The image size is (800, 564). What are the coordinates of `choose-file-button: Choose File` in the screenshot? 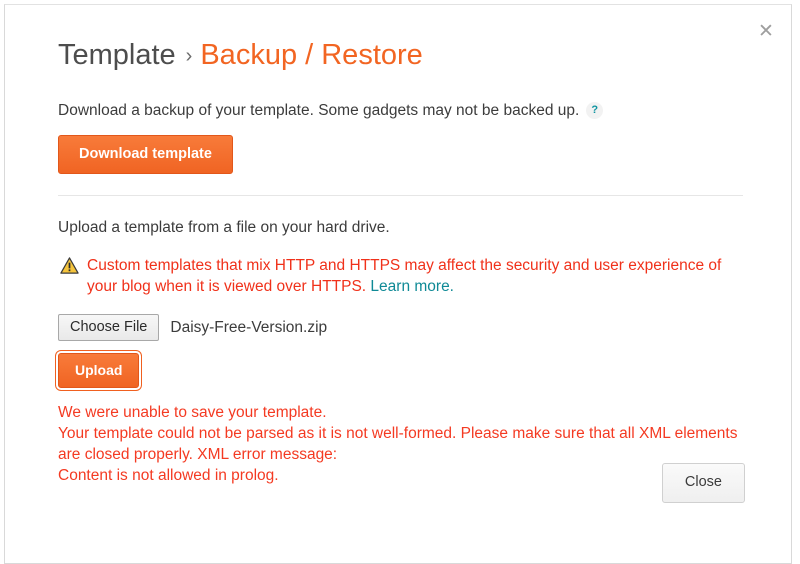 It's located at (109, 327).